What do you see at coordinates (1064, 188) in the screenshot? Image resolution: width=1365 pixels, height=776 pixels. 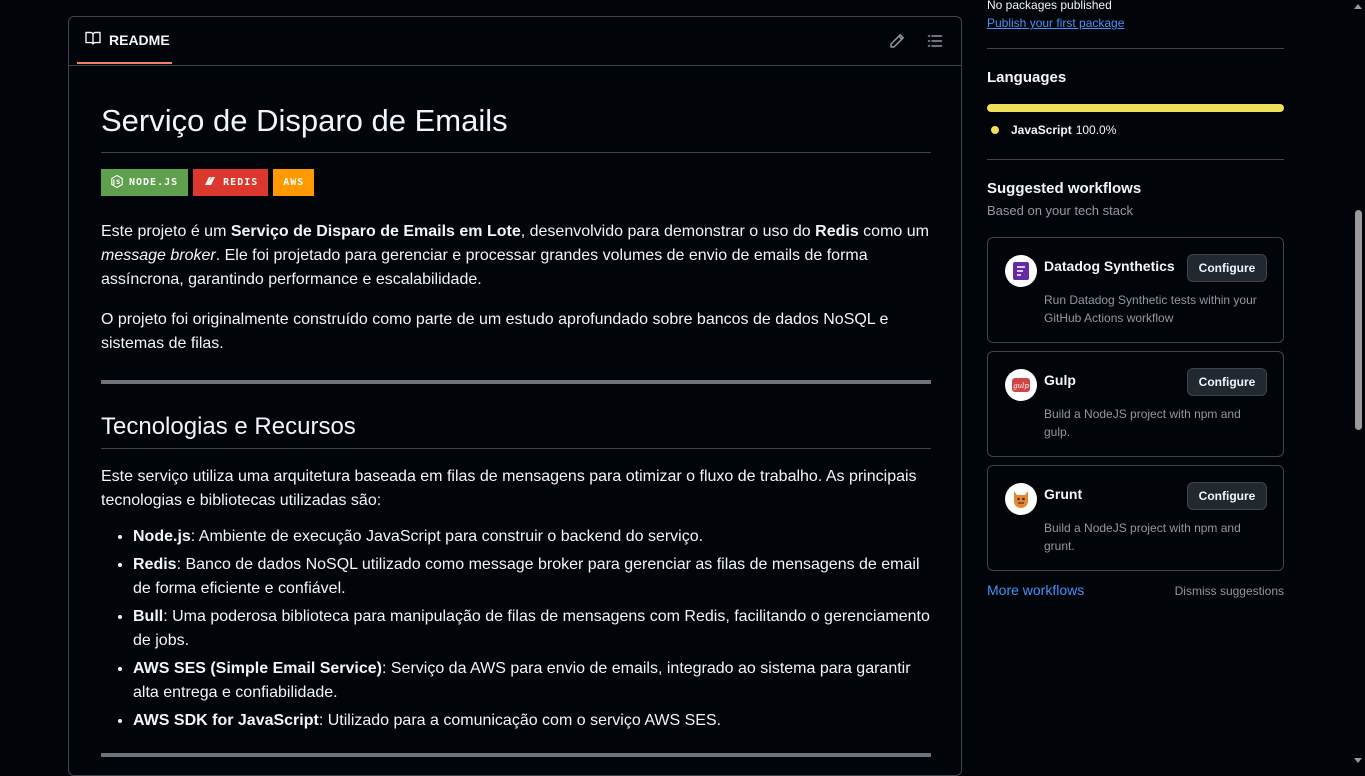 I see `suggested-workflows-title: Suggested workflows` at bounding box center [1064, 188].